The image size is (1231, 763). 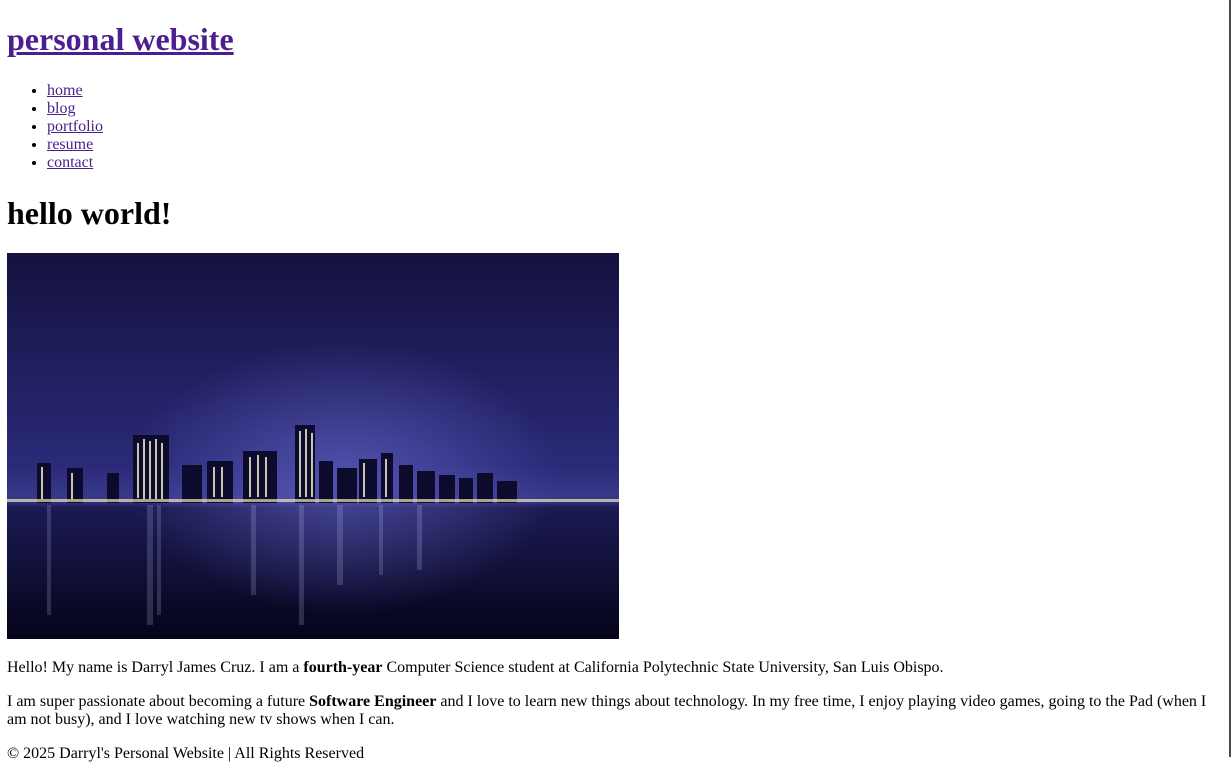 I want to click on nav-link-contact: contact, so click(x=70, y=162).